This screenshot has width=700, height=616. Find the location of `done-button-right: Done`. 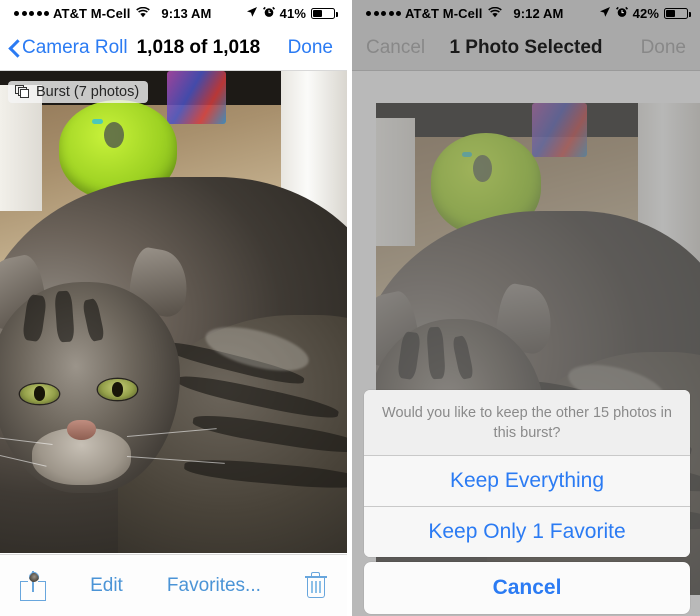

done-button-right: Done is located at coordinates (663, 48).